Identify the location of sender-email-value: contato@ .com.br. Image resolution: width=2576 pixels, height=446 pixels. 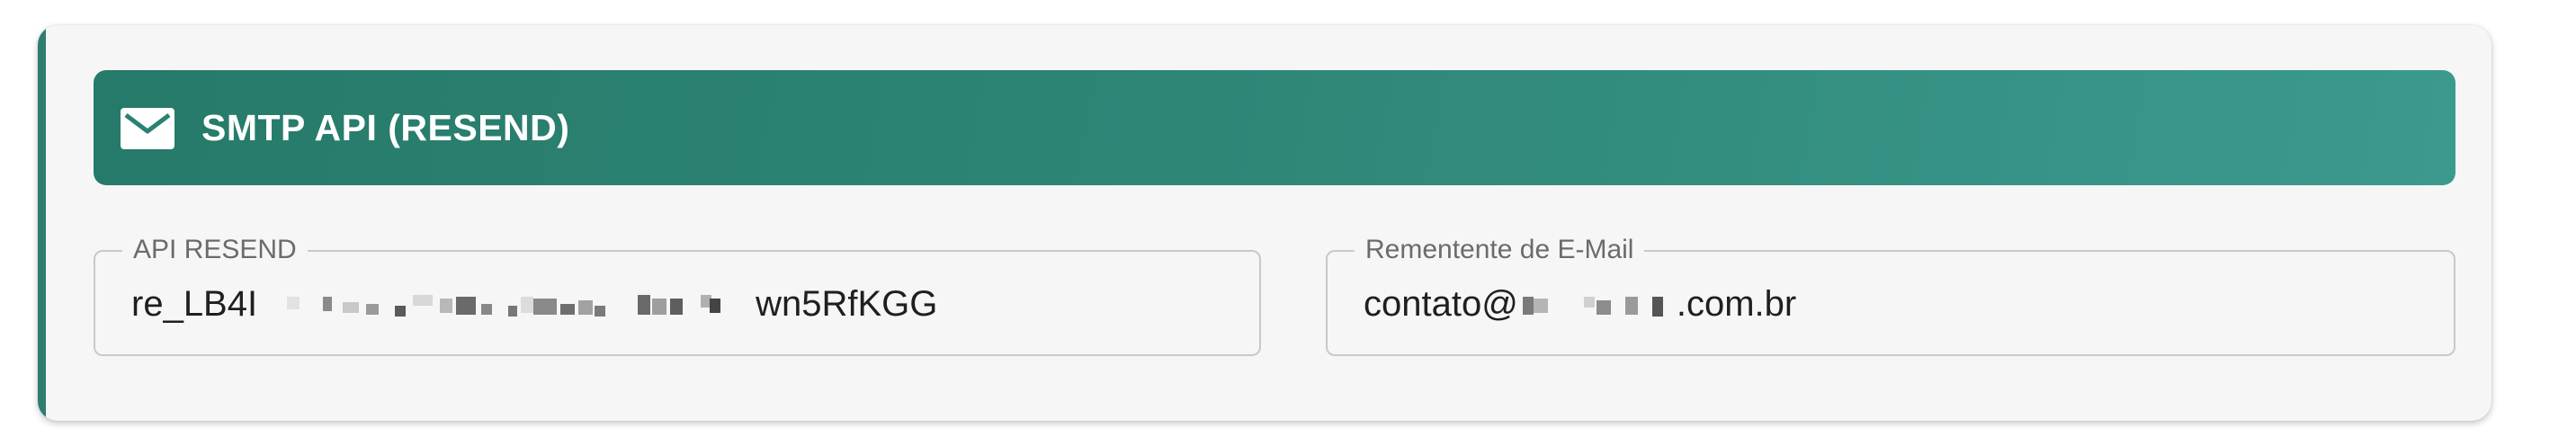
(1580, 304).